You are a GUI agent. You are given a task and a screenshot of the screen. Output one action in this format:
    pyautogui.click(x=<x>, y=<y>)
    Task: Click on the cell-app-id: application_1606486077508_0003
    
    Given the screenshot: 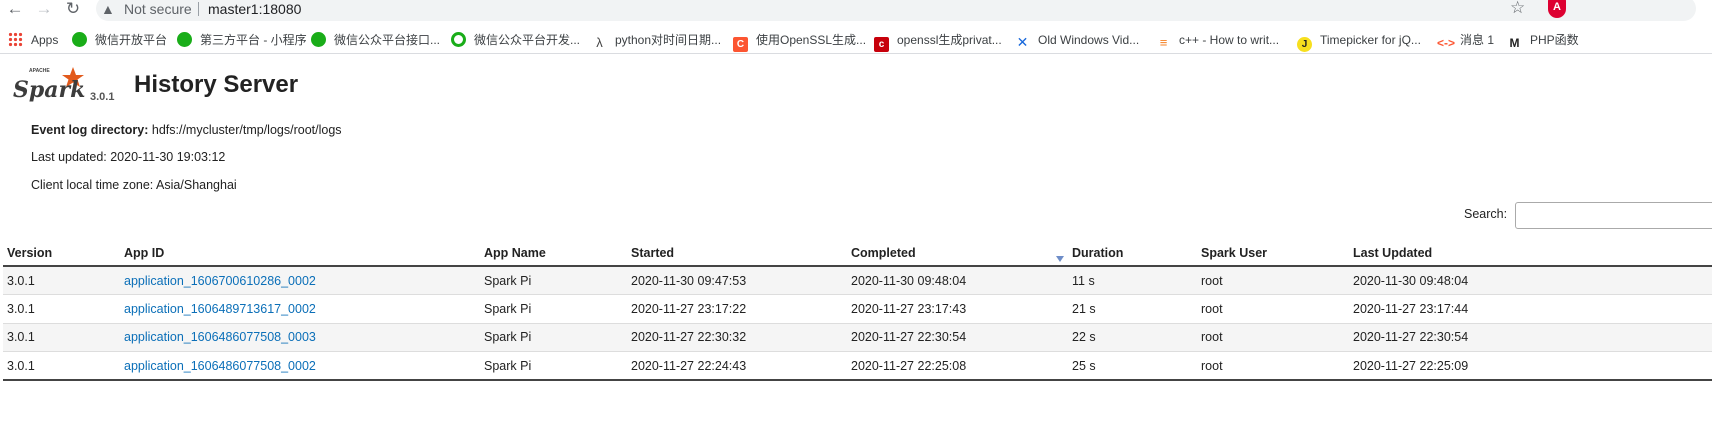 What is the action you would take?
    pyautogui.click(x=300, y=337)
    